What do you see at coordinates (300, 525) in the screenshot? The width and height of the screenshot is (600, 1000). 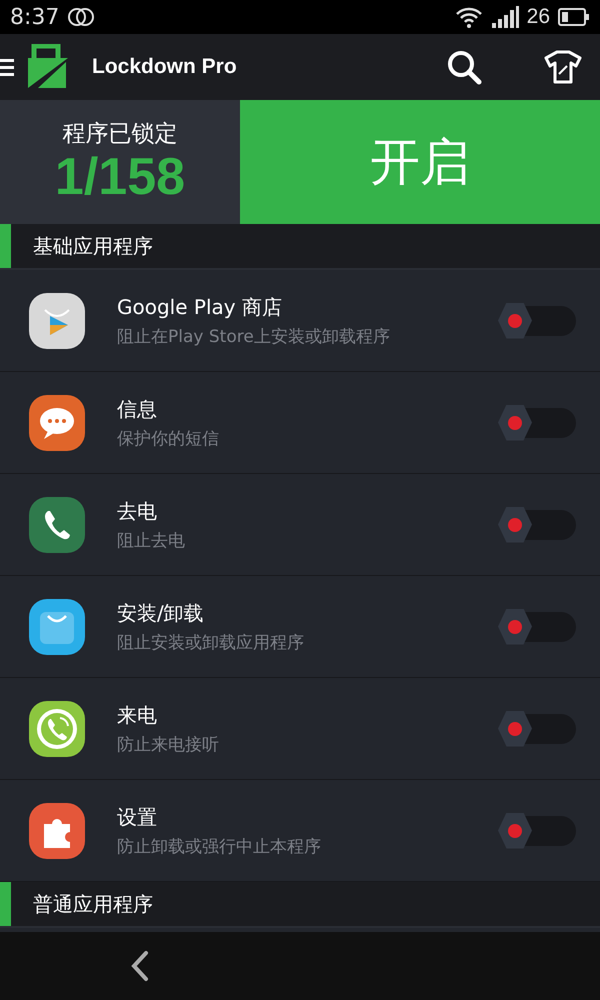 I see `app-row: 去电 阻止去电` at bounding box center [300, 525].